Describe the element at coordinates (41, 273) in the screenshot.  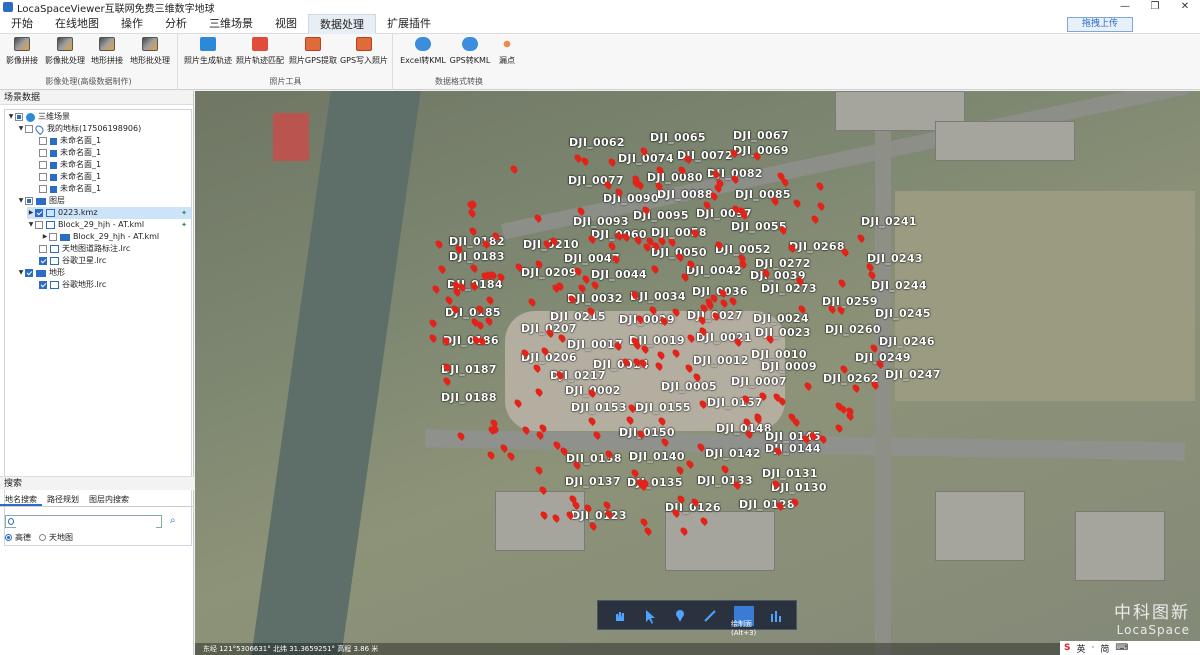
I see `tree-item-terrain: ▼ 地形` at that location.